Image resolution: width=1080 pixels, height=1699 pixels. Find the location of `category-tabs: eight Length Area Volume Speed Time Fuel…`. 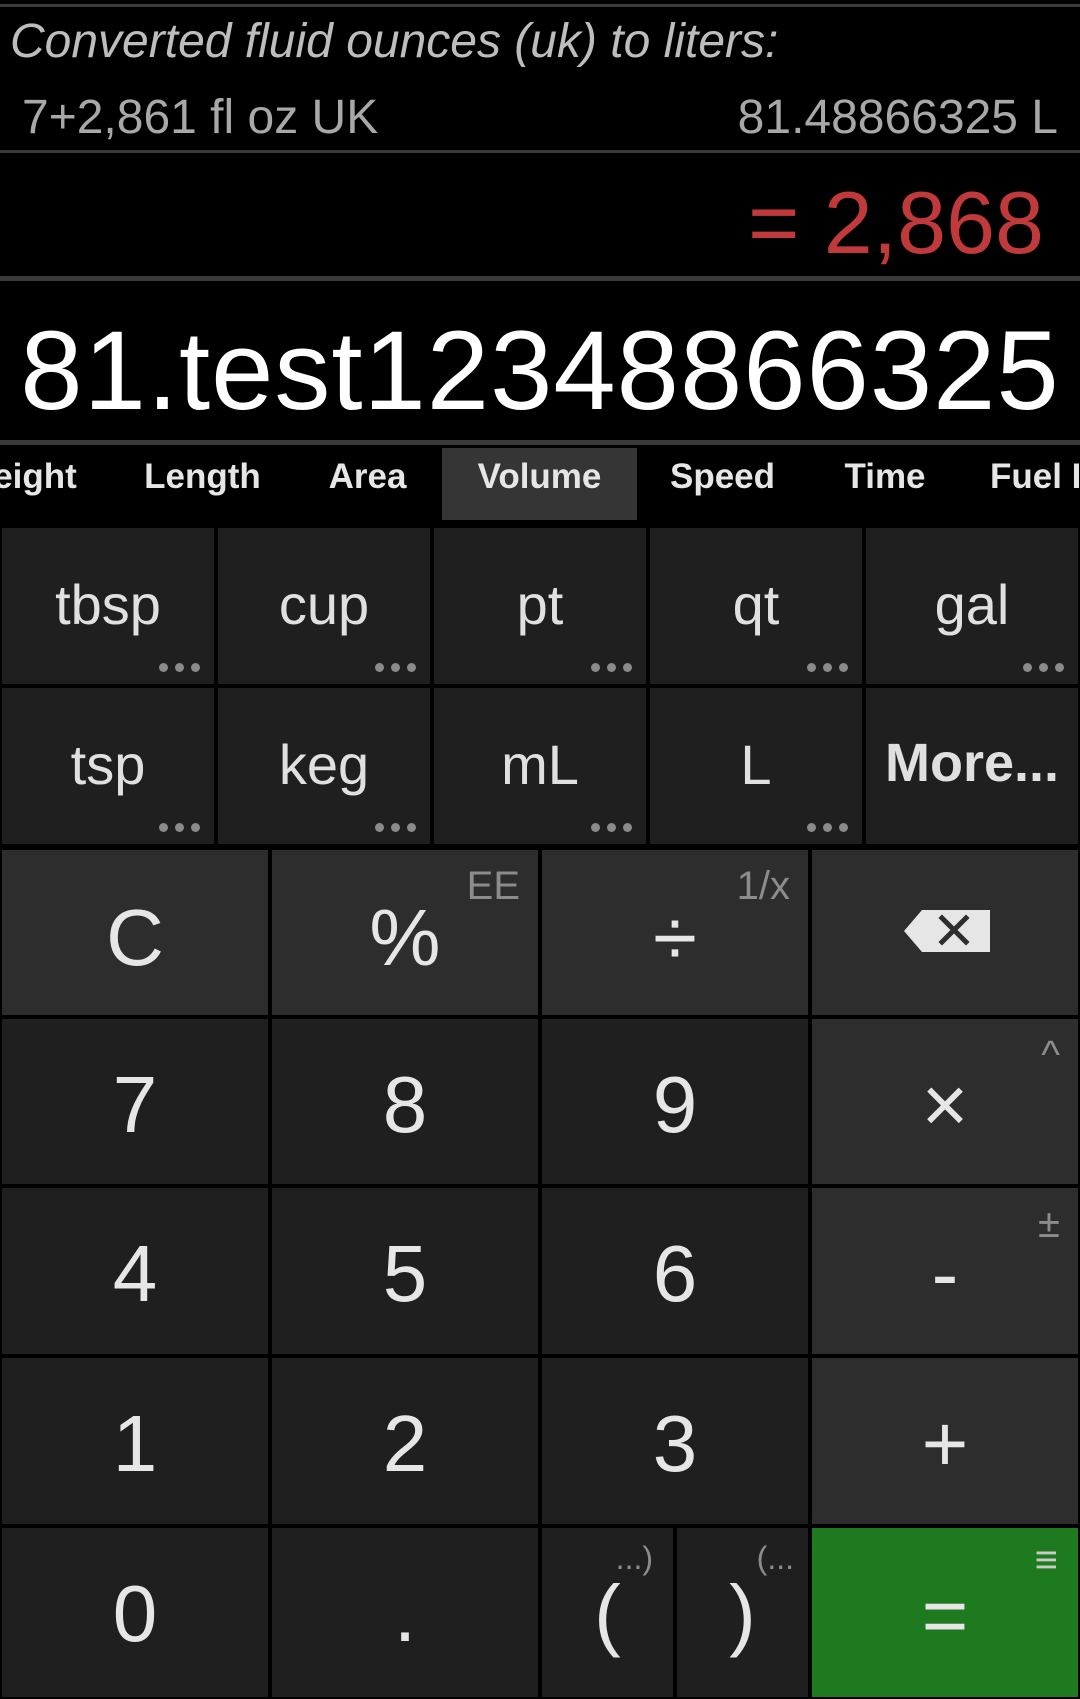

category-tabs: eight Length Area Volume Speed Time Fuel… is located at coordinates (540, 484).